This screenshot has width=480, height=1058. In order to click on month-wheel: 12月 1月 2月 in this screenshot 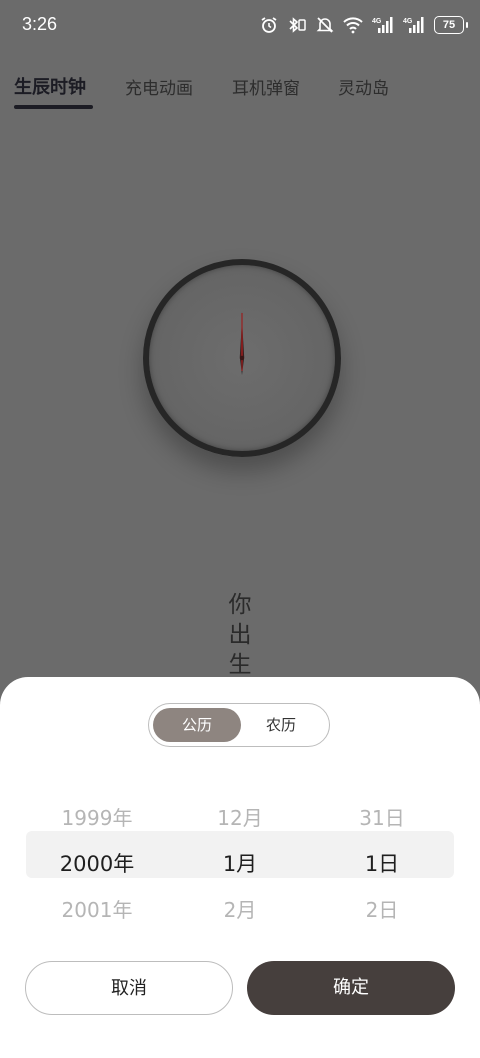, I will do `click(240, 864)`.